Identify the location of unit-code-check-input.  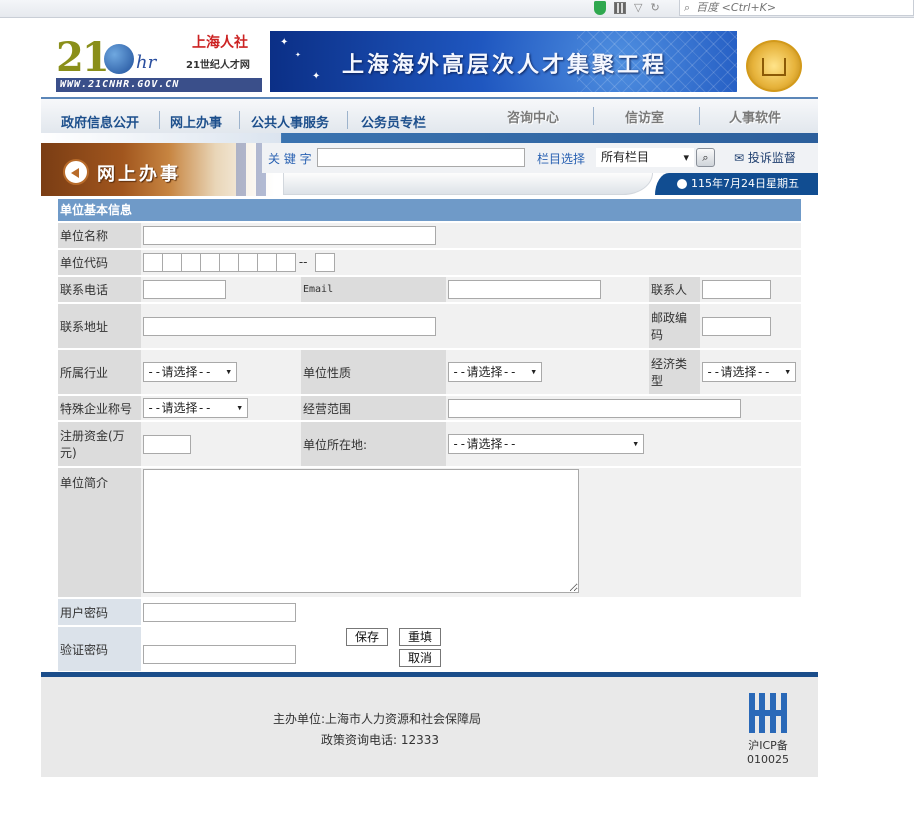
(325, 262).